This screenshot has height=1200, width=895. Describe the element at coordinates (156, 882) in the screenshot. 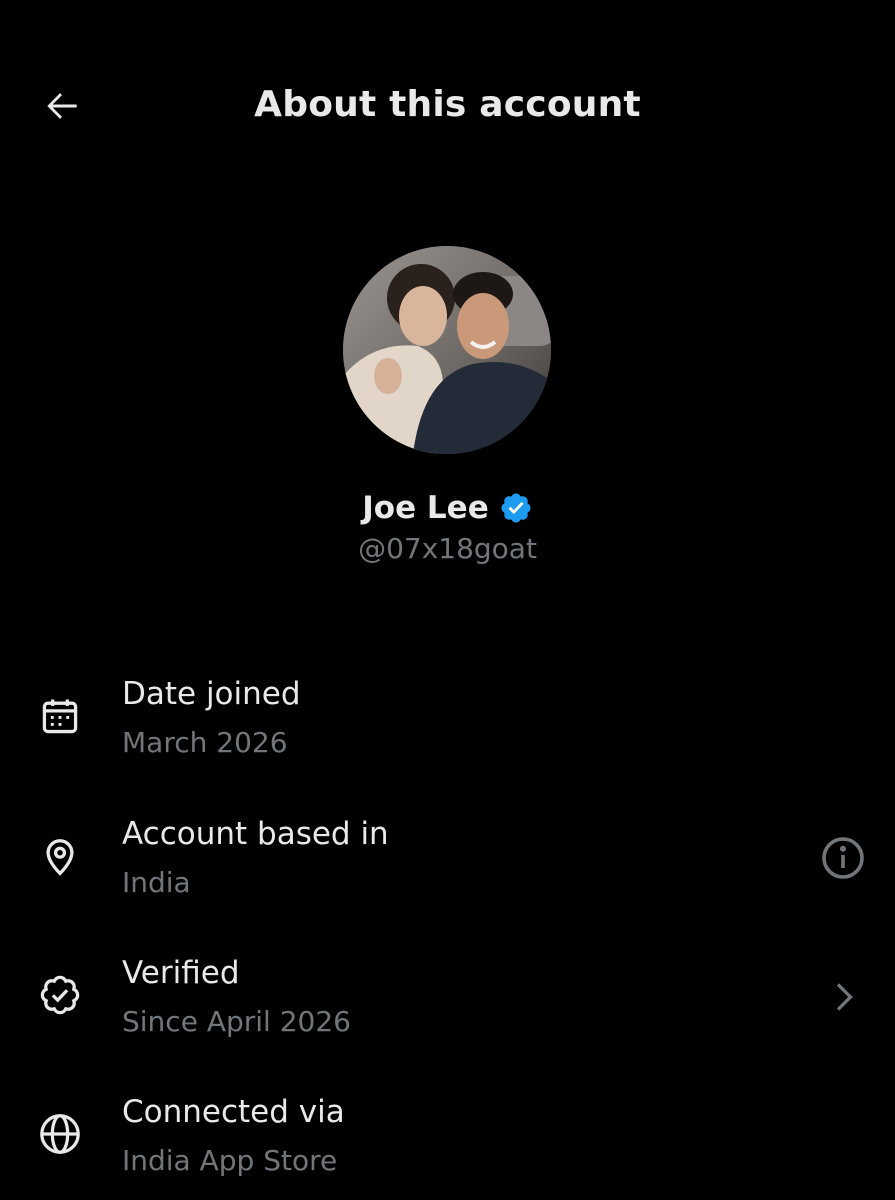

I see `account-based-in-value: India` at that location.